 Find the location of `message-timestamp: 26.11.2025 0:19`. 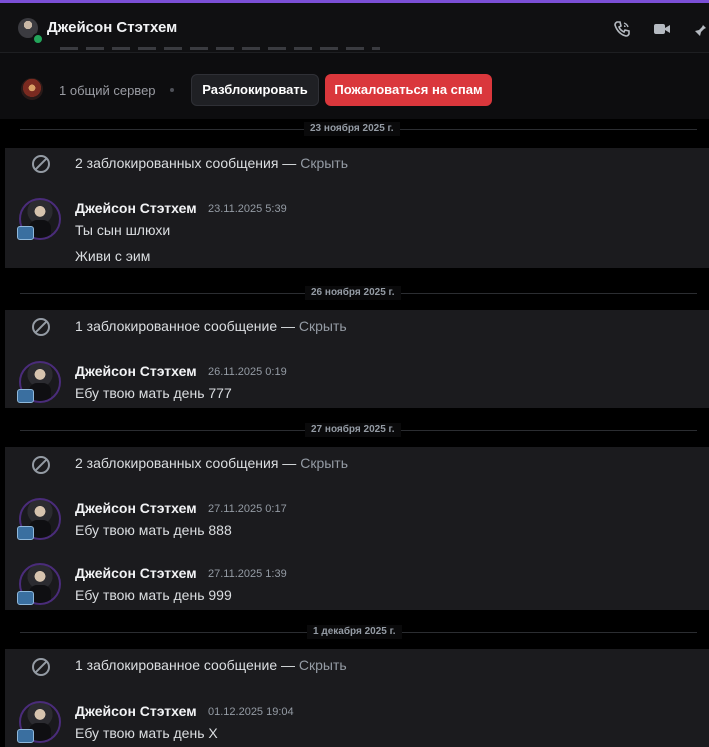

message-timestamp: 26.11.2025 0:19 is located at coordinates (247, 372).